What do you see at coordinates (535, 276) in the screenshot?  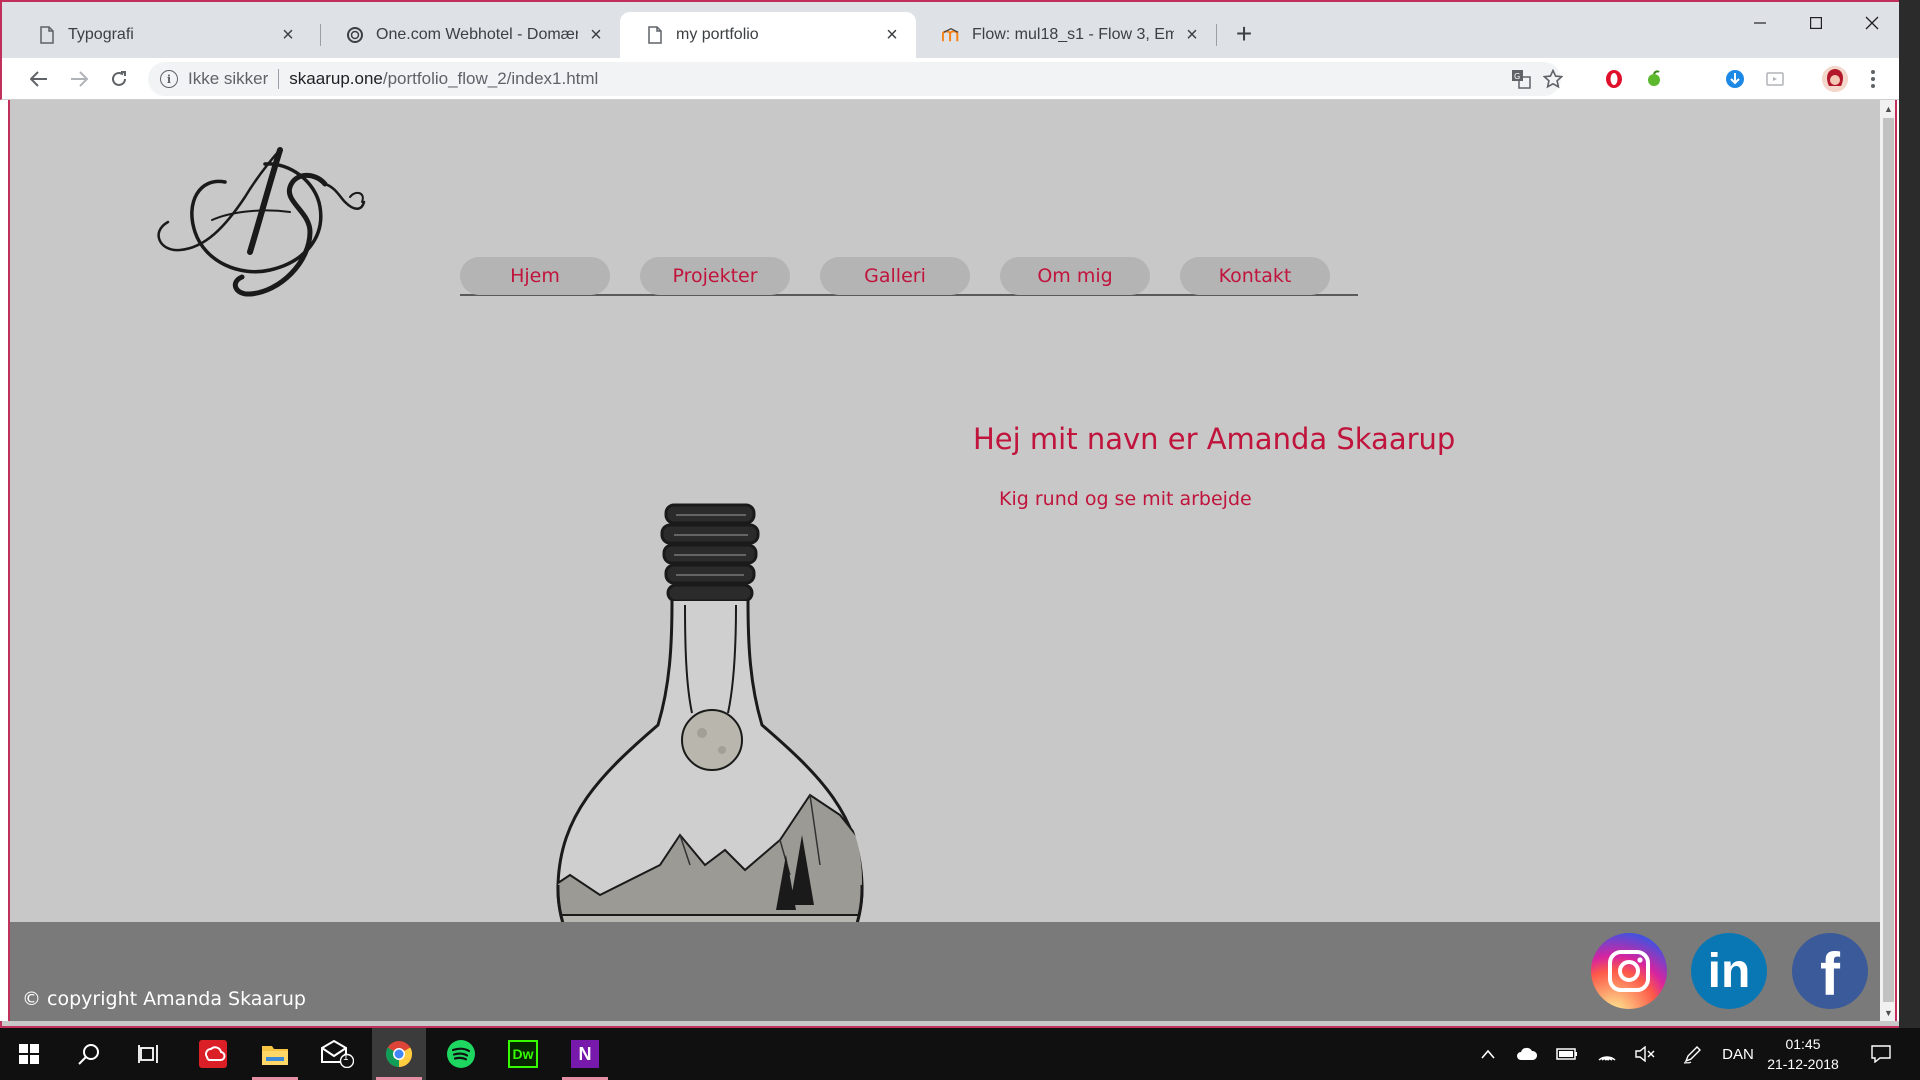 I see `nav-hjem: Hjem` at bounding box center [535, 276].